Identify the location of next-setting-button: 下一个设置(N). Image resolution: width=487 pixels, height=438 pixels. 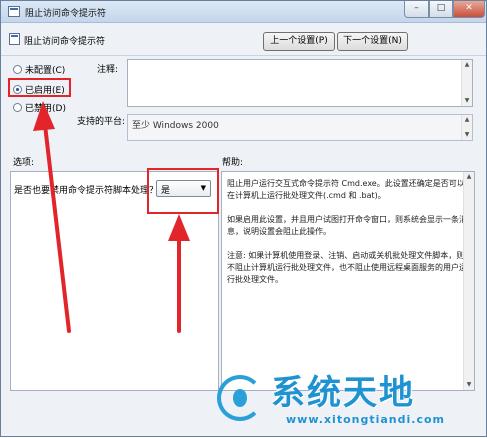
(372, 41).